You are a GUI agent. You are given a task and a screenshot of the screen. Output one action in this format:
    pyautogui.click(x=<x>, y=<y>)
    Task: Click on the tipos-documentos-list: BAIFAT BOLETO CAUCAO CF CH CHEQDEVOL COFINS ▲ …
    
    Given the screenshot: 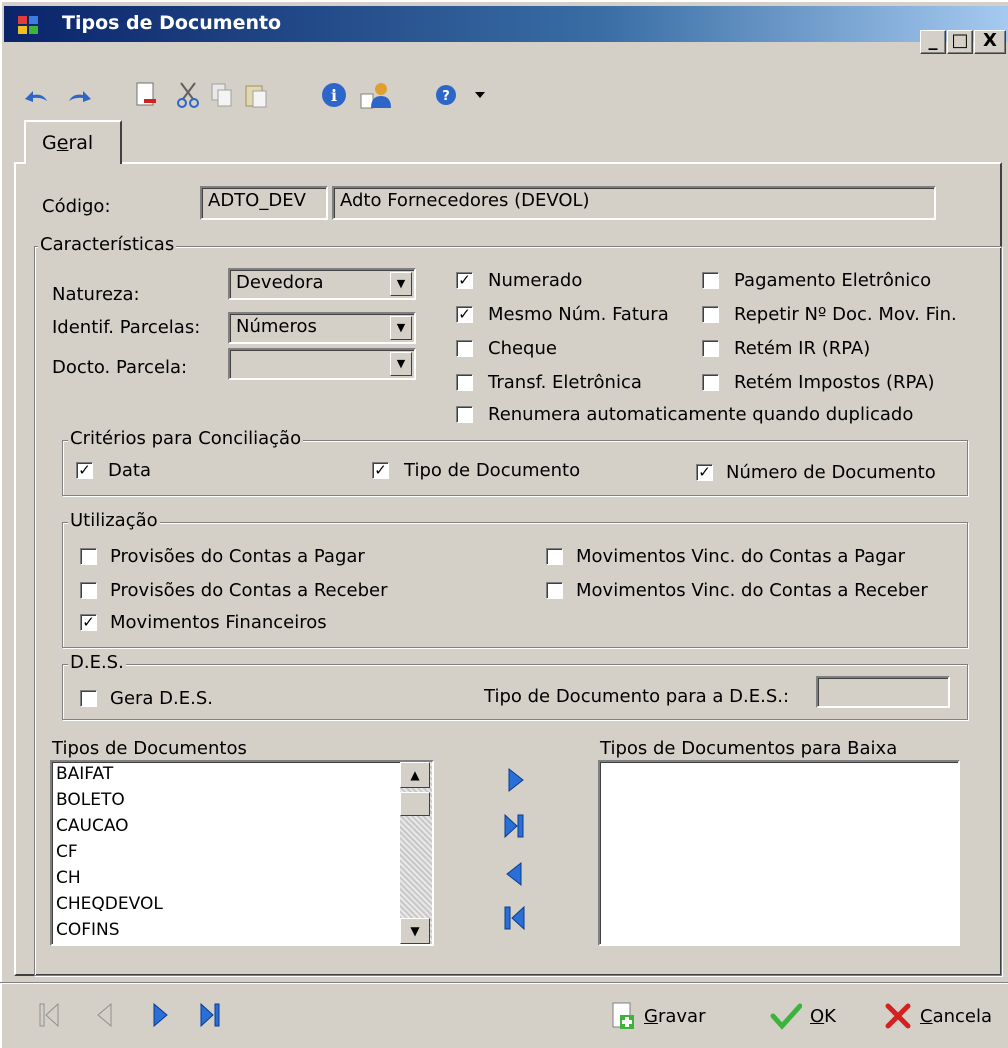 What is the action you would take?
    pyautogui.click(x=242, y=853)
    